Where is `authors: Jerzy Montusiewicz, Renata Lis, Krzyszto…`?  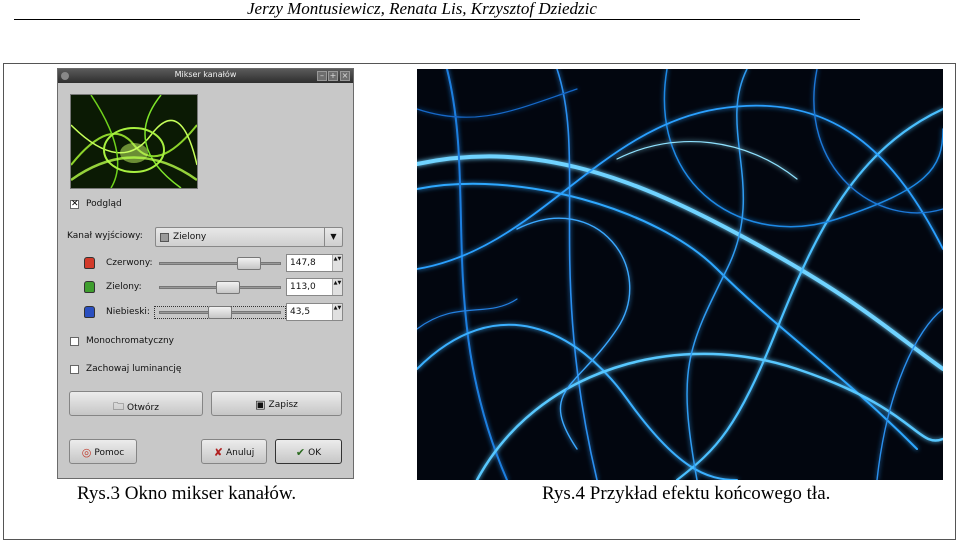
authors: Jerzy Montusiewicz, Renata Lis, Krzyszto… is located at coordinates (422, 9).